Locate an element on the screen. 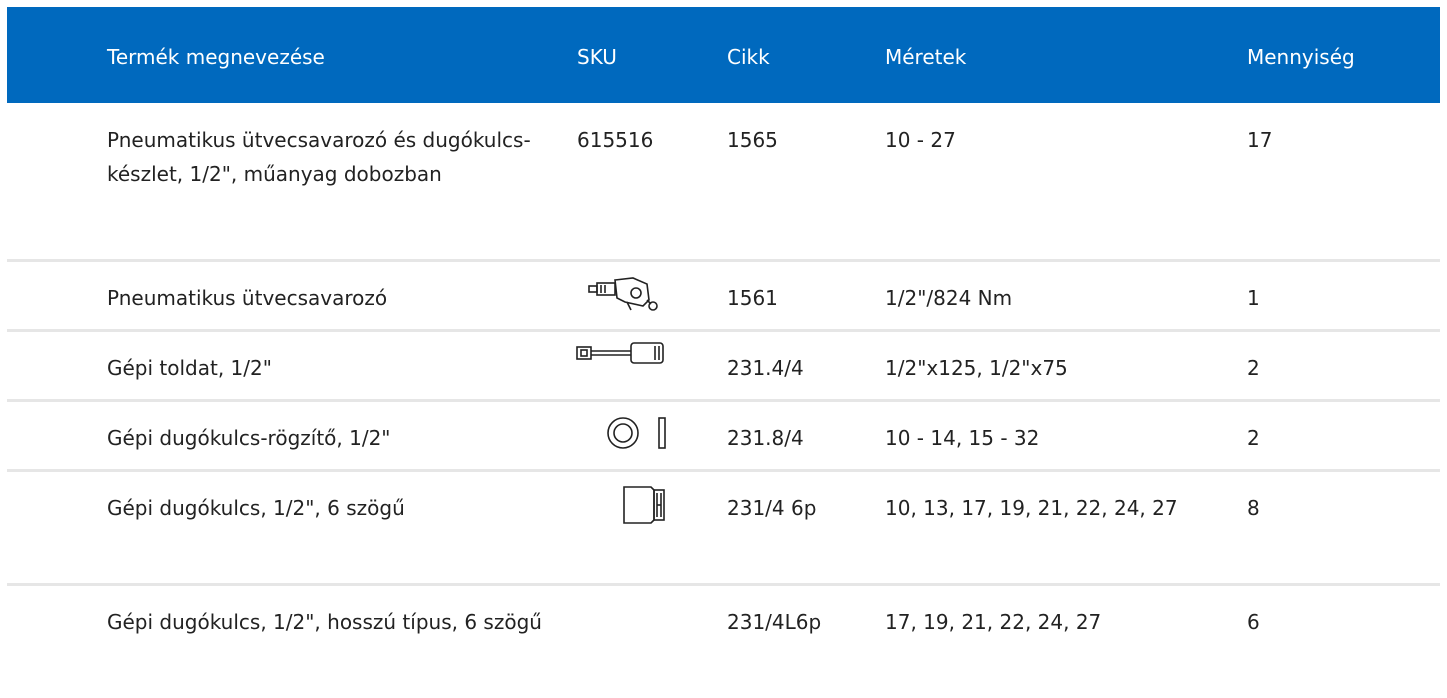 This screenshot has width=1447, height=698. product-size: 10 - 14, 15 - 32 is located at coordinates (962, 438).